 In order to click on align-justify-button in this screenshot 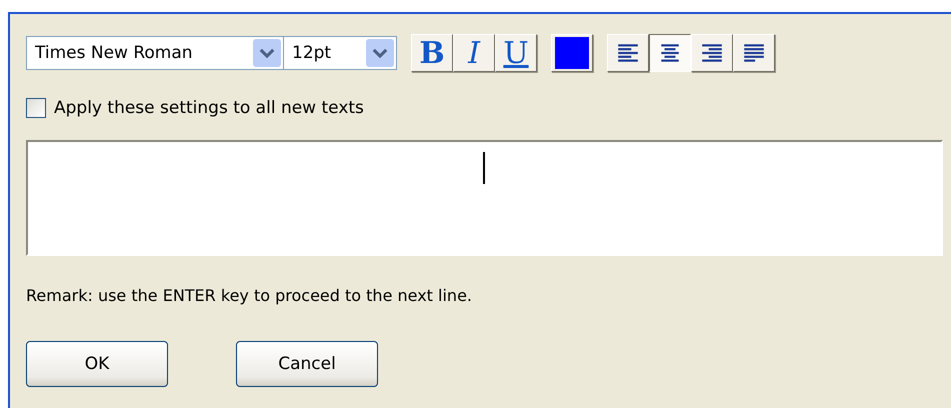, I will do `click(754, 53)`.